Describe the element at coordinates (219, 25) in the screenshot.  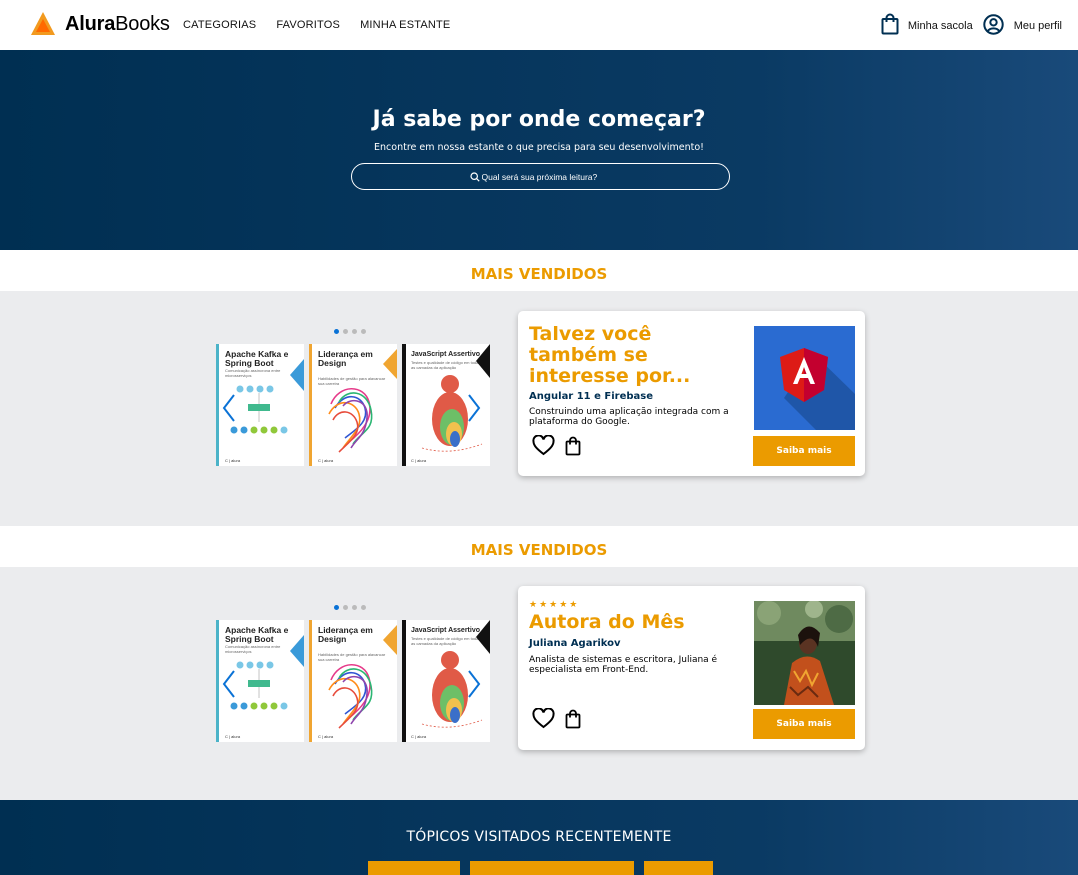
I see `nav-categorias: CATEGORIAS` at that location.